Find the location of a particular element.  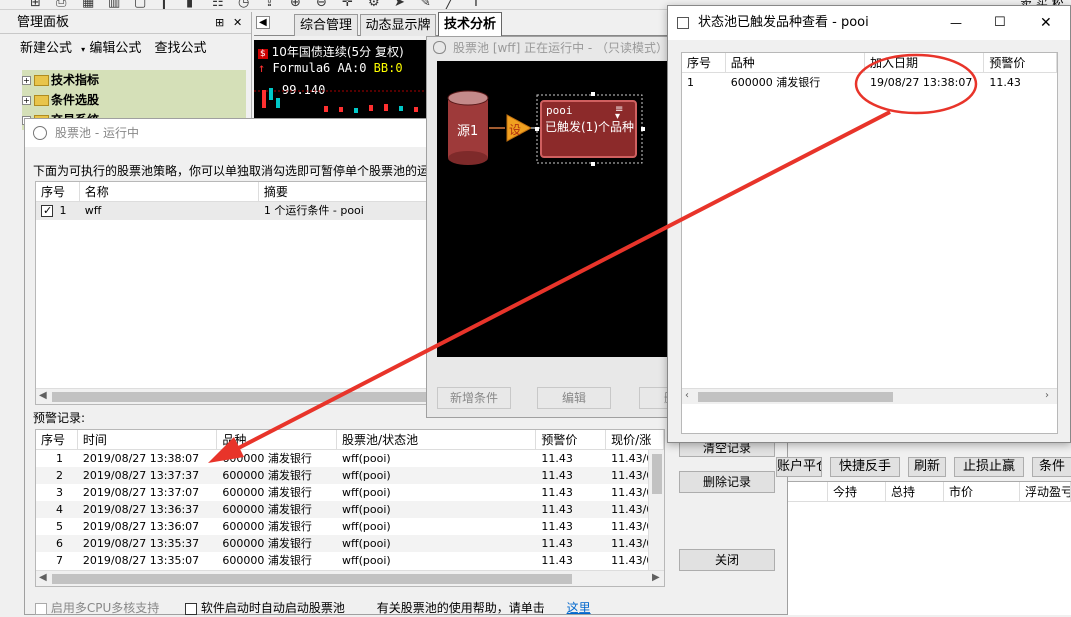

trade-button: 止损止赢 is located at coordinates (989, 467).